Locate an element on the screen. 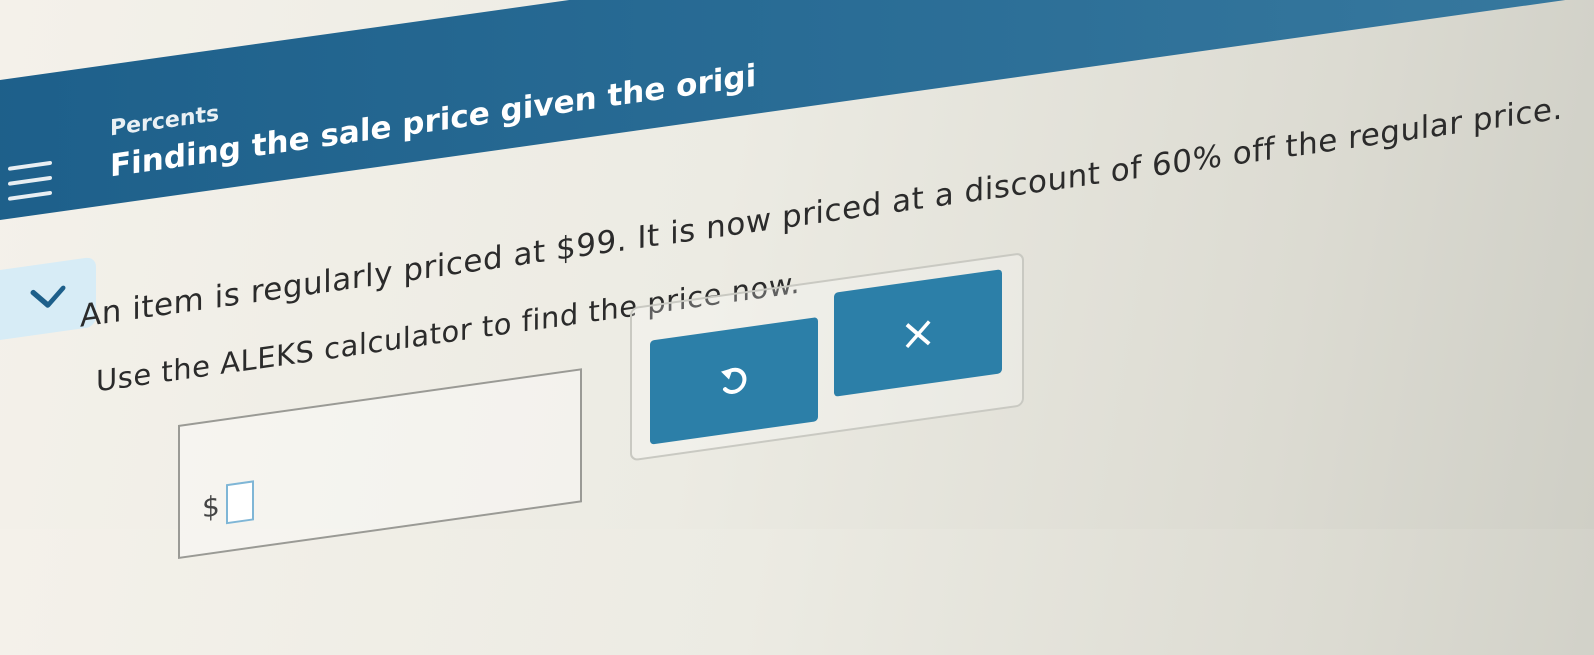 This screenshot has height=655, width=1594. chevron-down-icon is located at coordinates (48, 296).